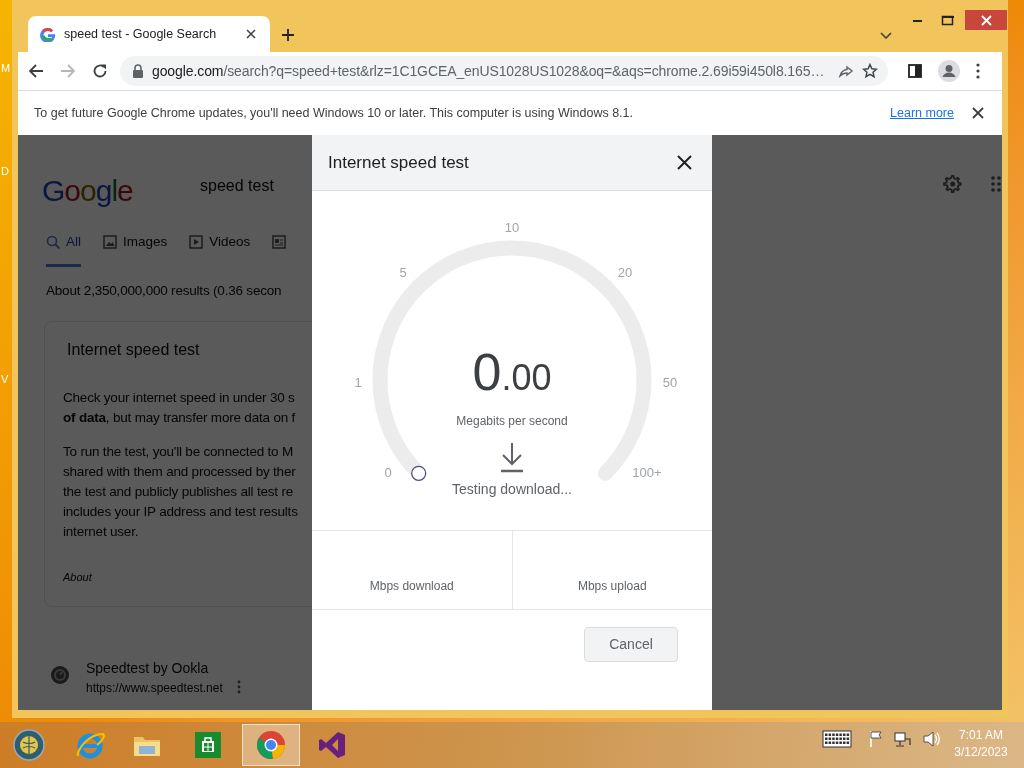 Image resolution: width=1024 pixels, height=768 pixels. Describe the element at coordinates (178, 452) in the screenshot. I see `card-text-line: To run the test, you'll be connected to M` at that location.